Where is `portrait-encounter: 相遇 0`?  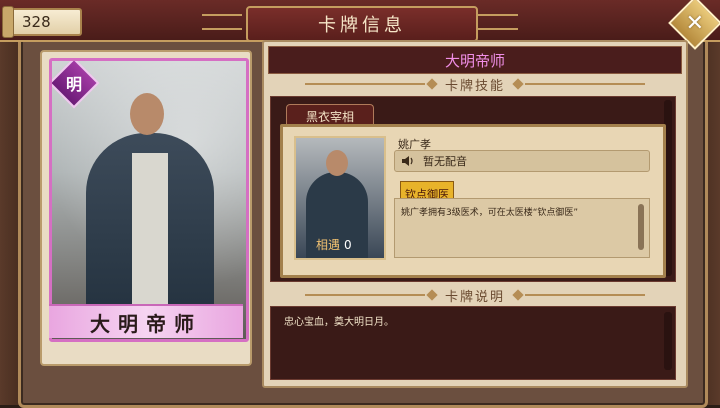
portrait-encounter: 相遇 0 is located at coordinates (334, 244).